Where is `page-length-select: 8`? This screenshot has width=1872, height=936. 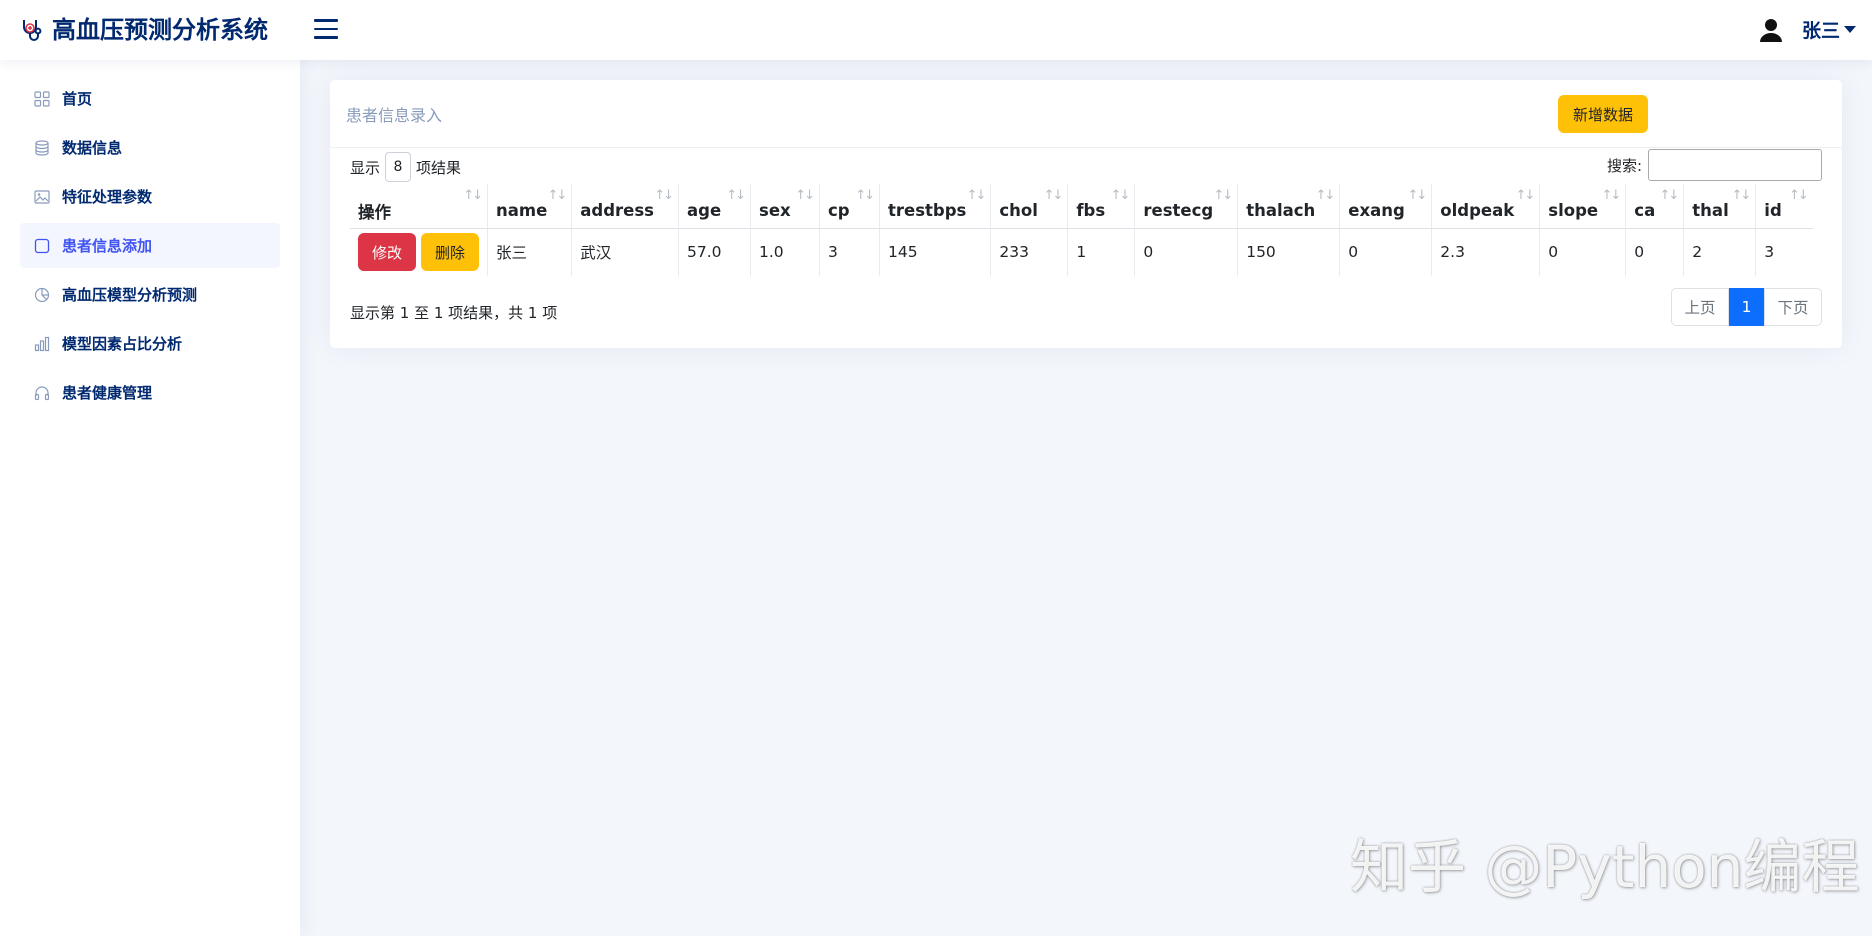
page-length-select: 8 is located at coordinates (398, 167).